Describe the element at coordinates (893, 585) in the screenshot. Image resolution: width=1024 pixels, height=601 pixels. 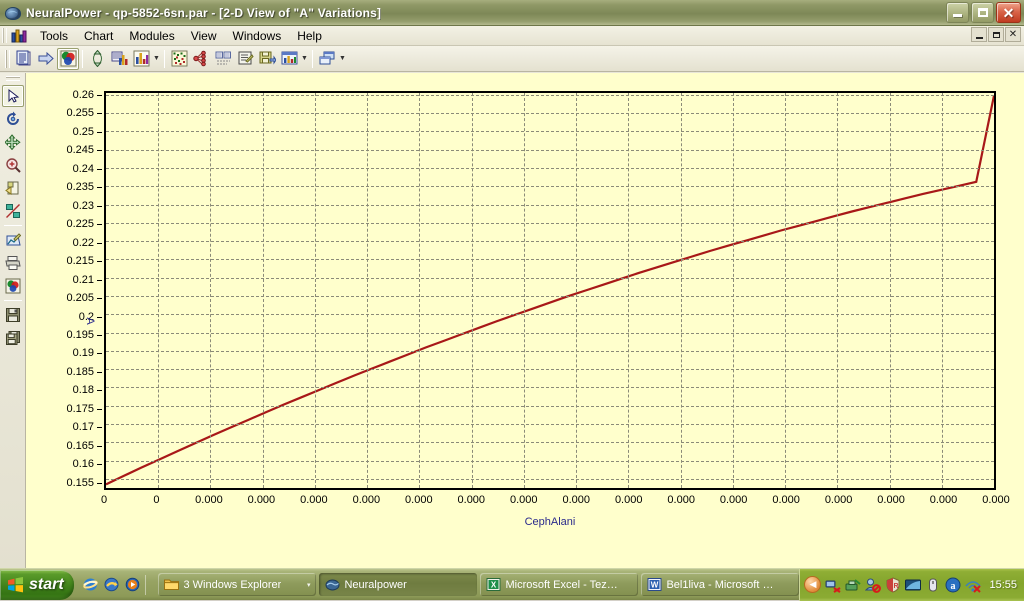
I see `security-alert-icon: R` at that location.